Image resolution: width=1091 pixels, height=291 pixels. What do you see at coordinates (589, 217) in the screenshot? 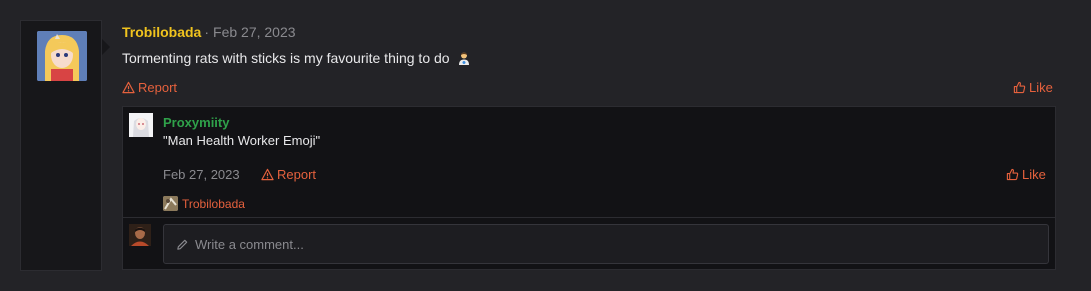
I see `comments-divider` at bounding box center [589, 217].